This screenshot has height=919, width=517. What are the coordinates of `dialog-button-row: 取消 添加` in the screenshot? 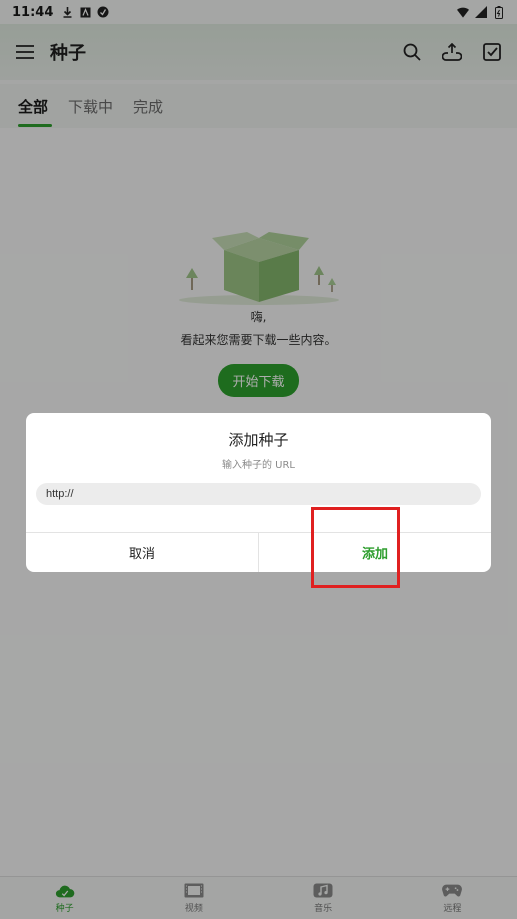 It's located at (258, 552).